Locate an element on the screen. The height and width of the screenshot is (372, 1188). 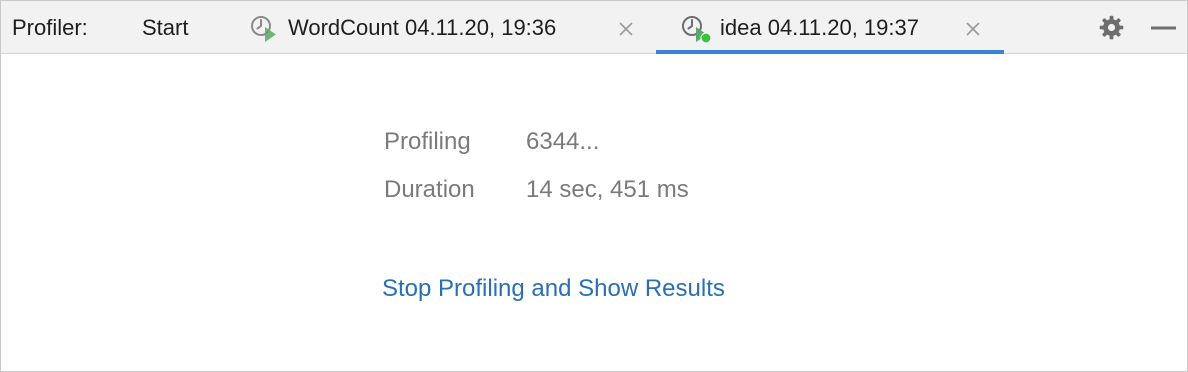
toolbar-title: Profiler: is located at coordinates (50, 27).